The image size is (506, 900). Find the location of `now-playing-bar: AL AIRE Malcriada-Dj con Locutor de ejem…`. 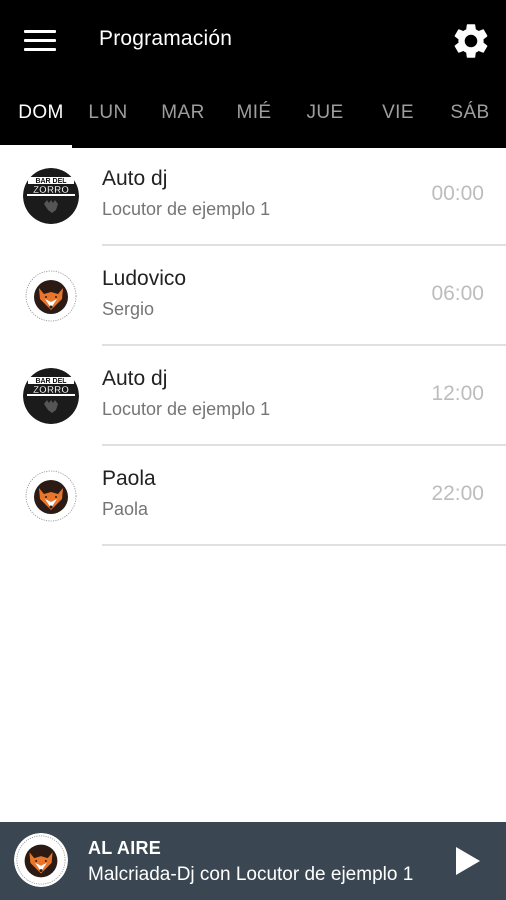

now-playing-bar: AL AIRE Malcriada-Dj con Locutor de ejem… is located at coordinates (253, 861).